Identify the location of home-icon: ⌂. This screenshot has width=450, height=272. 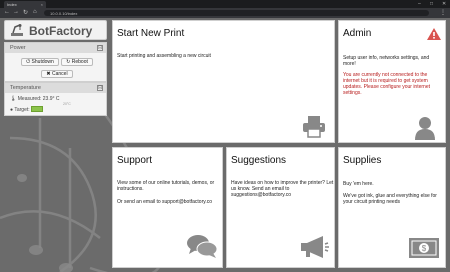
(35, 12).